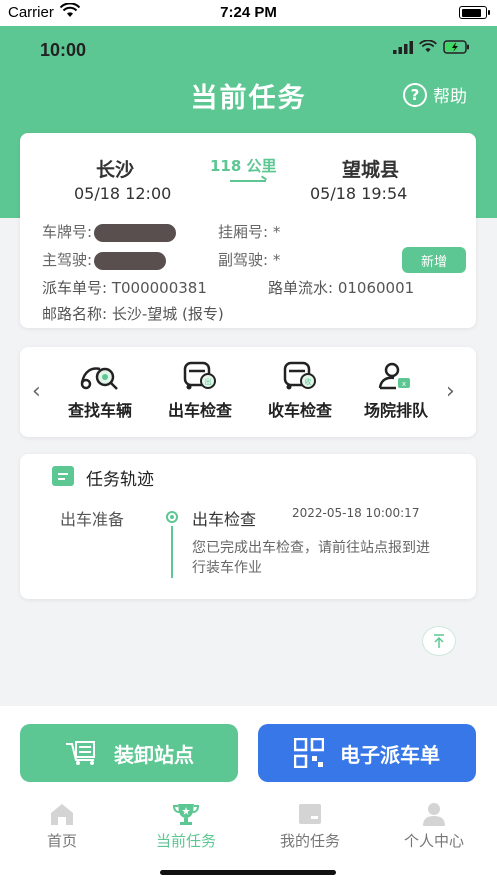  What do you see at coordinates (394, 376) in the screenshot?
I see `yard-queue-icon: x` at bounding box center [394, 376].